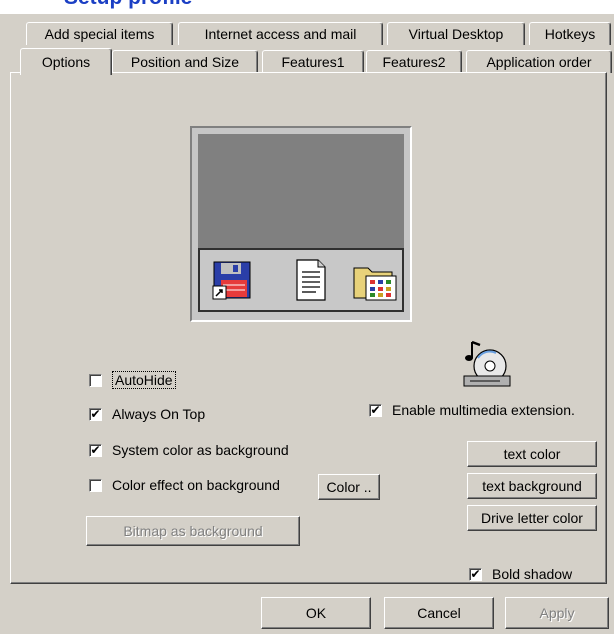  Describe the element at coordinates (185, 61) in the screenshot. I see `tab-position-and-size: Position and Size` at that location.